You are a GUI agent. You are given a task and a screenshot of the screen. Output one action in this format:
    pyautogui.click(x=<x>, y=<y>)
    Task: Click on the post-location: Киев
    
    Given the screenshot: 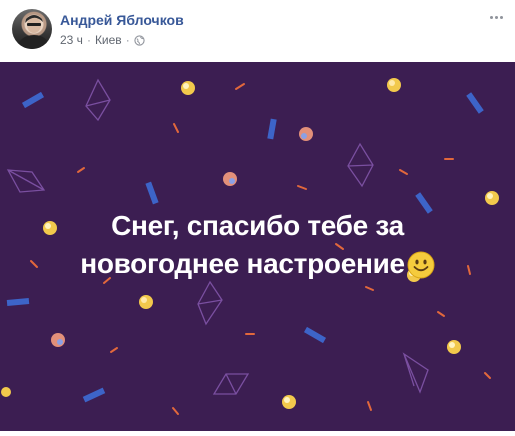 What is the action you would take?
    pyautogui.click(x=108, y=40)
    